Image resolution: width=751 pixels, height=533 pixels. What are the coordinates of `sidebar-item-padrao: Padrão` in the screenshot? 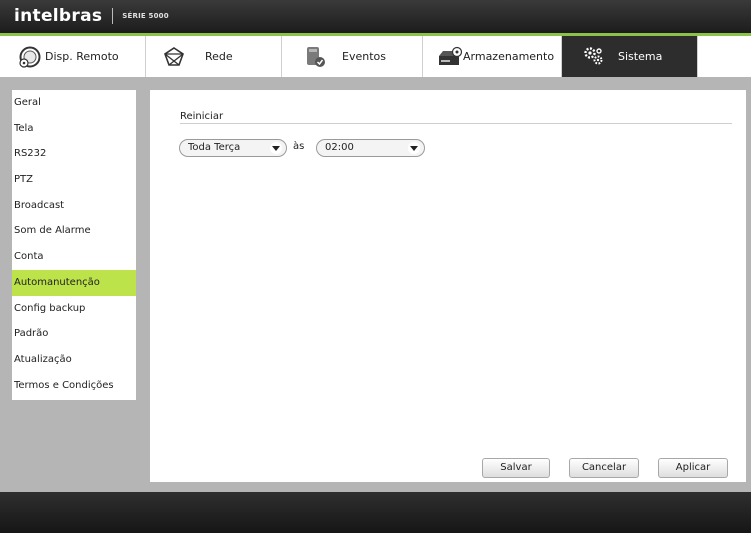 It's located at (74, 334).